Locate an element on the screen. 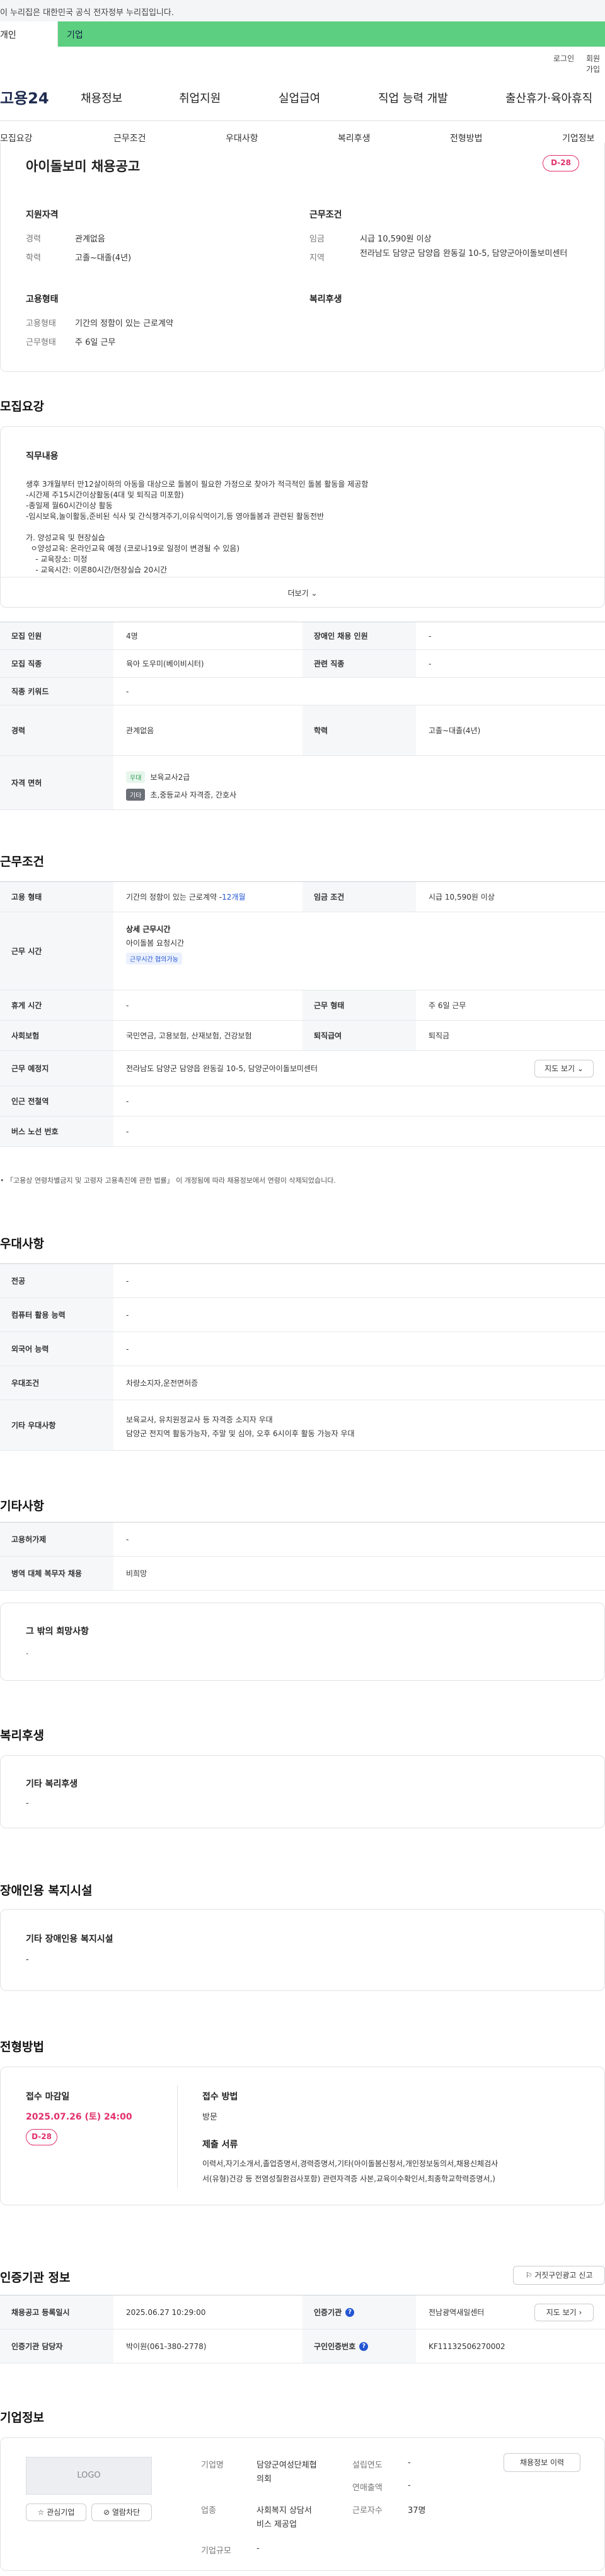 The height and width of the screenshot is (2576, 605). permit-label: 고용허가제 is located at coordinates (57, 1539).